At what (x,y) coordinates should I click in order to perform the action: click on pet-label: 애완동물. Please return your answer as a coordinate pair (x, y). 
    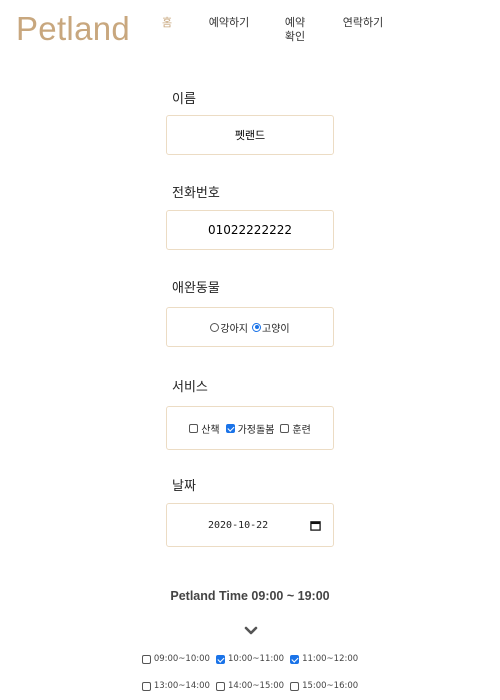
    Looking at the image, I should click on (196, 288).